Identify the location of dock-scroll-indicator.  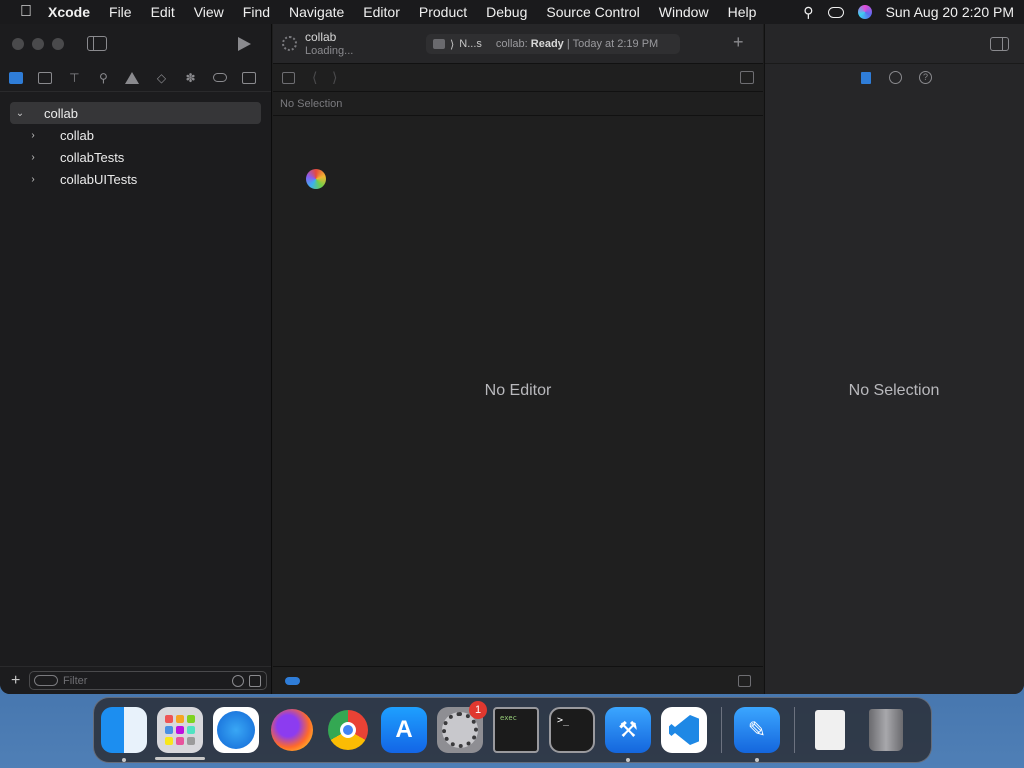
(180, 758).